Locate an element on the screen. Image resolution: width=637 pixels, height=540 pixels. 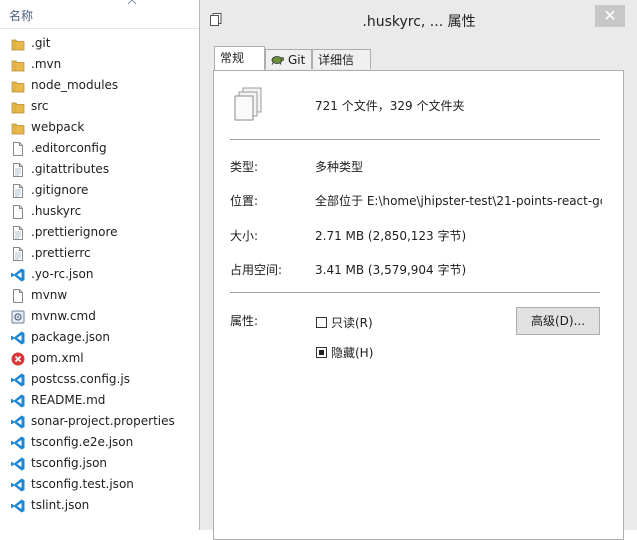
file-name: .gitattributes is located at coordinates (70, 169).